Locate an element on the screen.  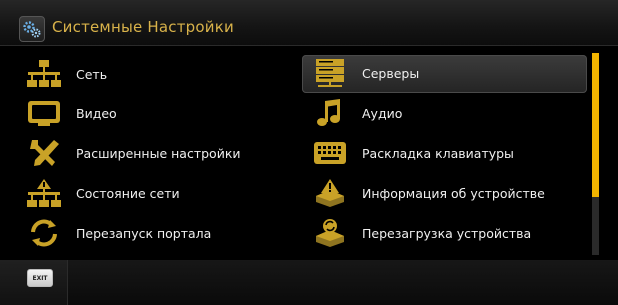
menu-item-label: Перезагрузка устройства is located at coordinates (447, 233).